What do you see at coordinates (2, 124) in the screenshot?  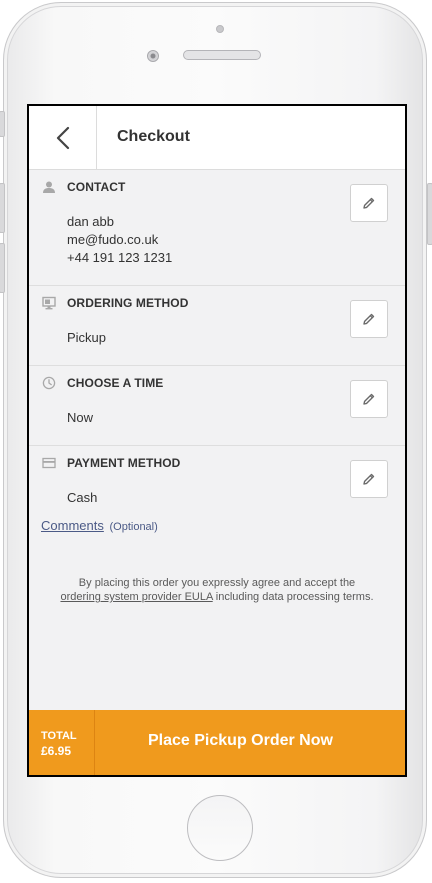 I see `mute-switch` at bounding box center [2, 124].